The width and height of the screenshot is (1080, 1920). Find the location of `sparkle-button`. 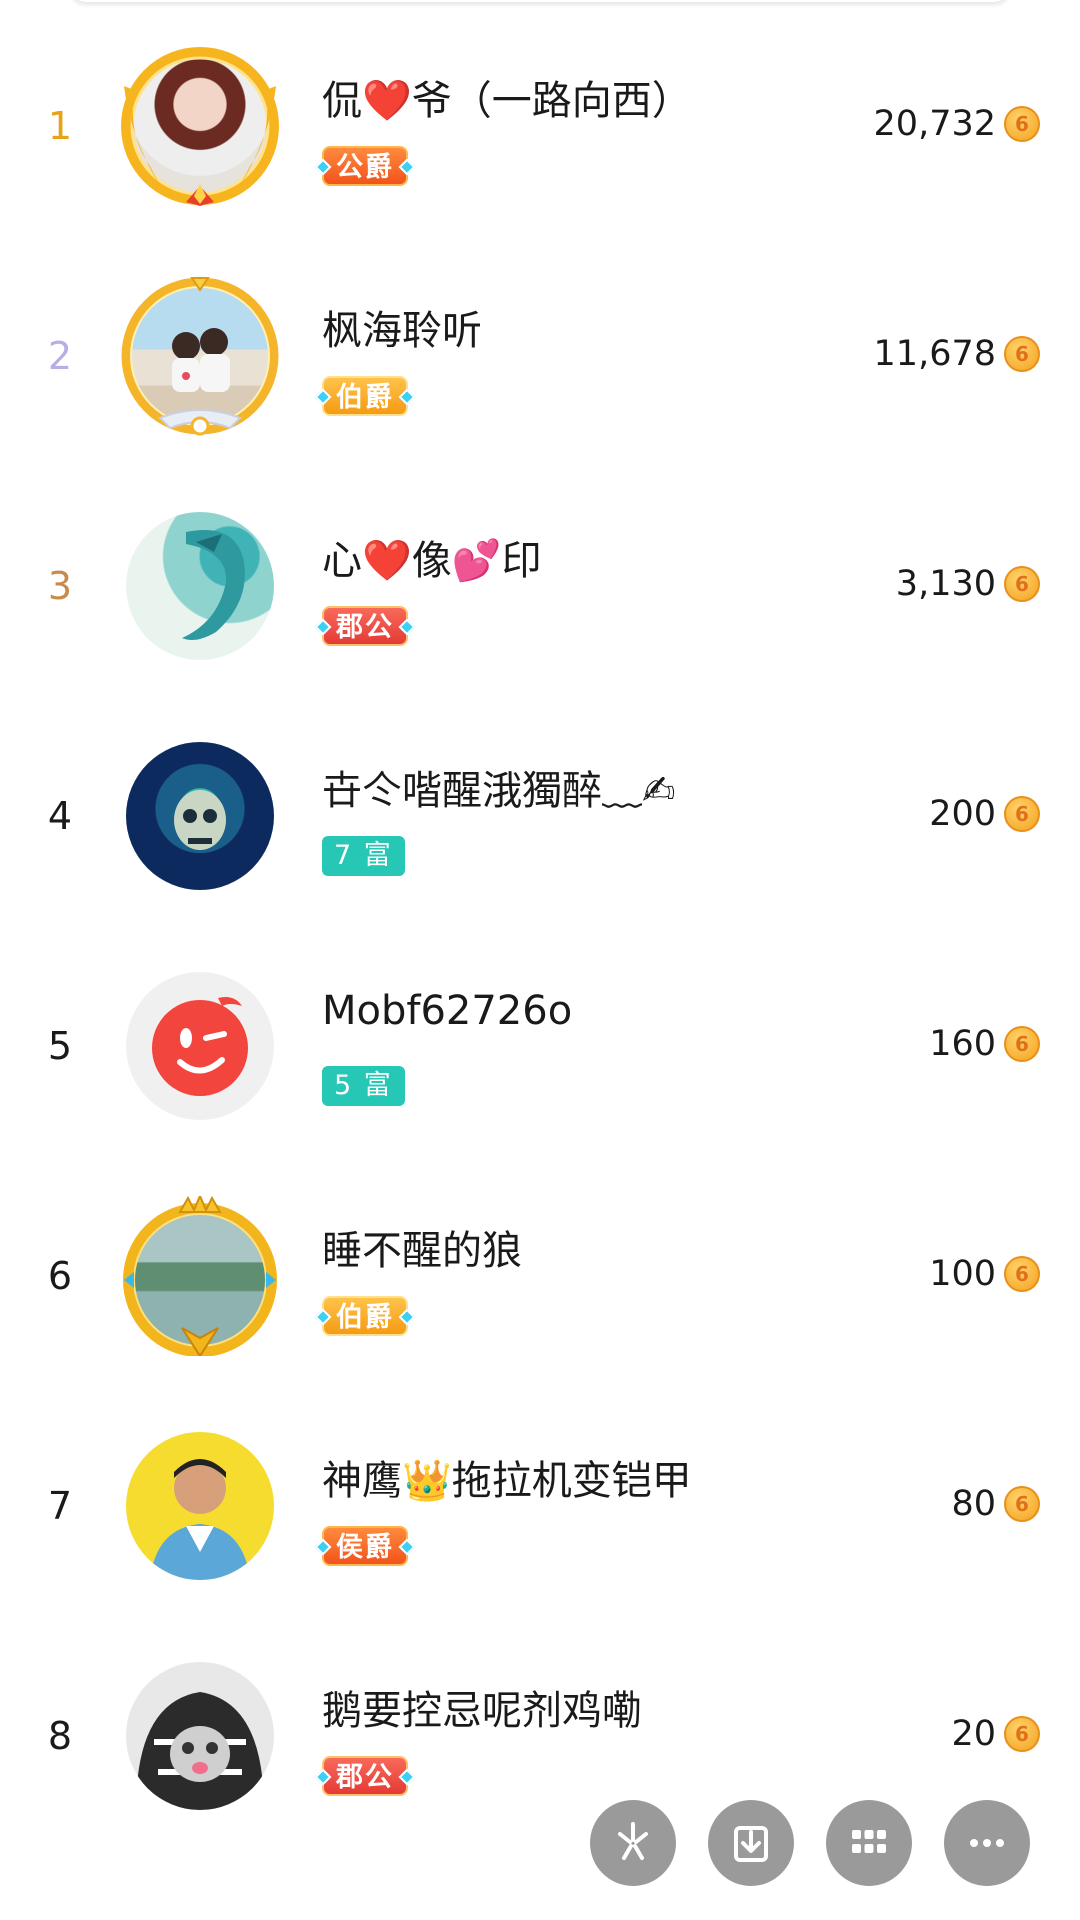

sparkle-button is located at coordinates (633, 1843).